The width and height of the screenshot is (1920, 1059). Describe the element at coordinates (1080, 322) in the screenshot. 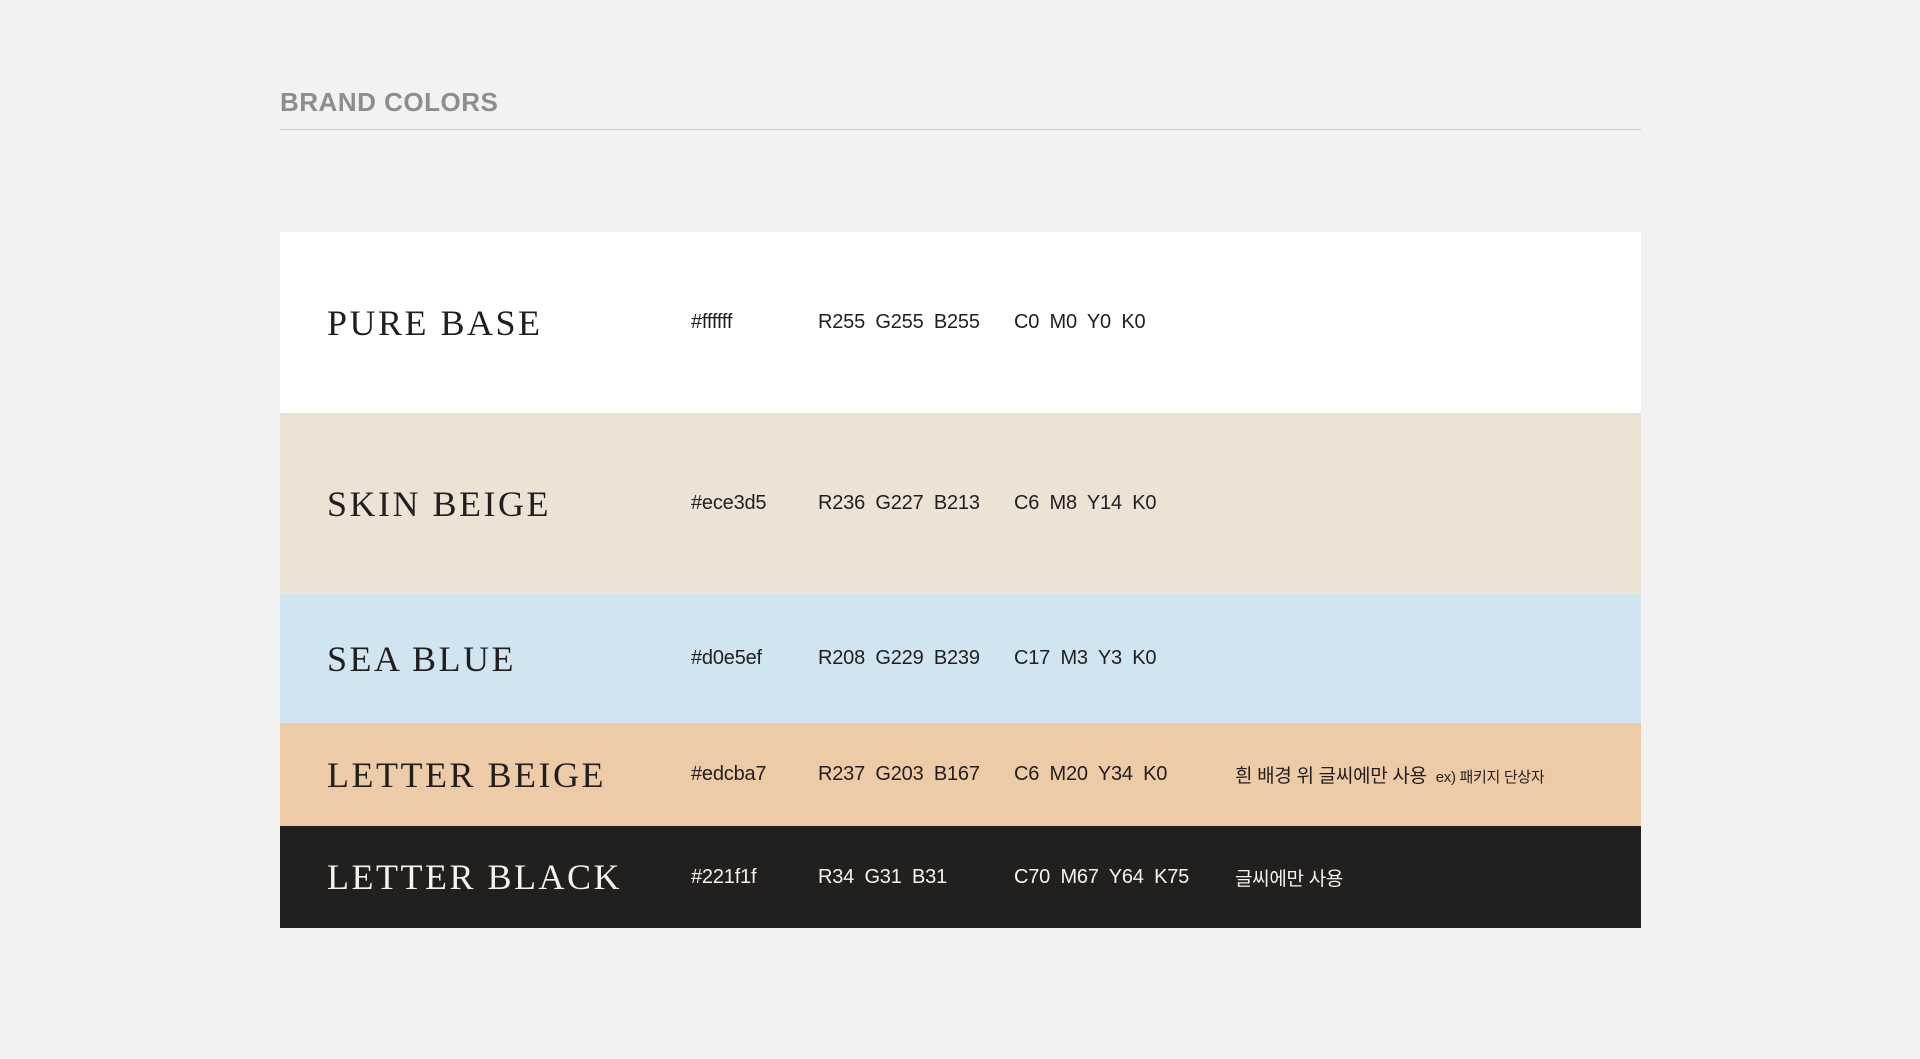

I see `cmyk-value: C0 M0 Y0 K0` at that location.